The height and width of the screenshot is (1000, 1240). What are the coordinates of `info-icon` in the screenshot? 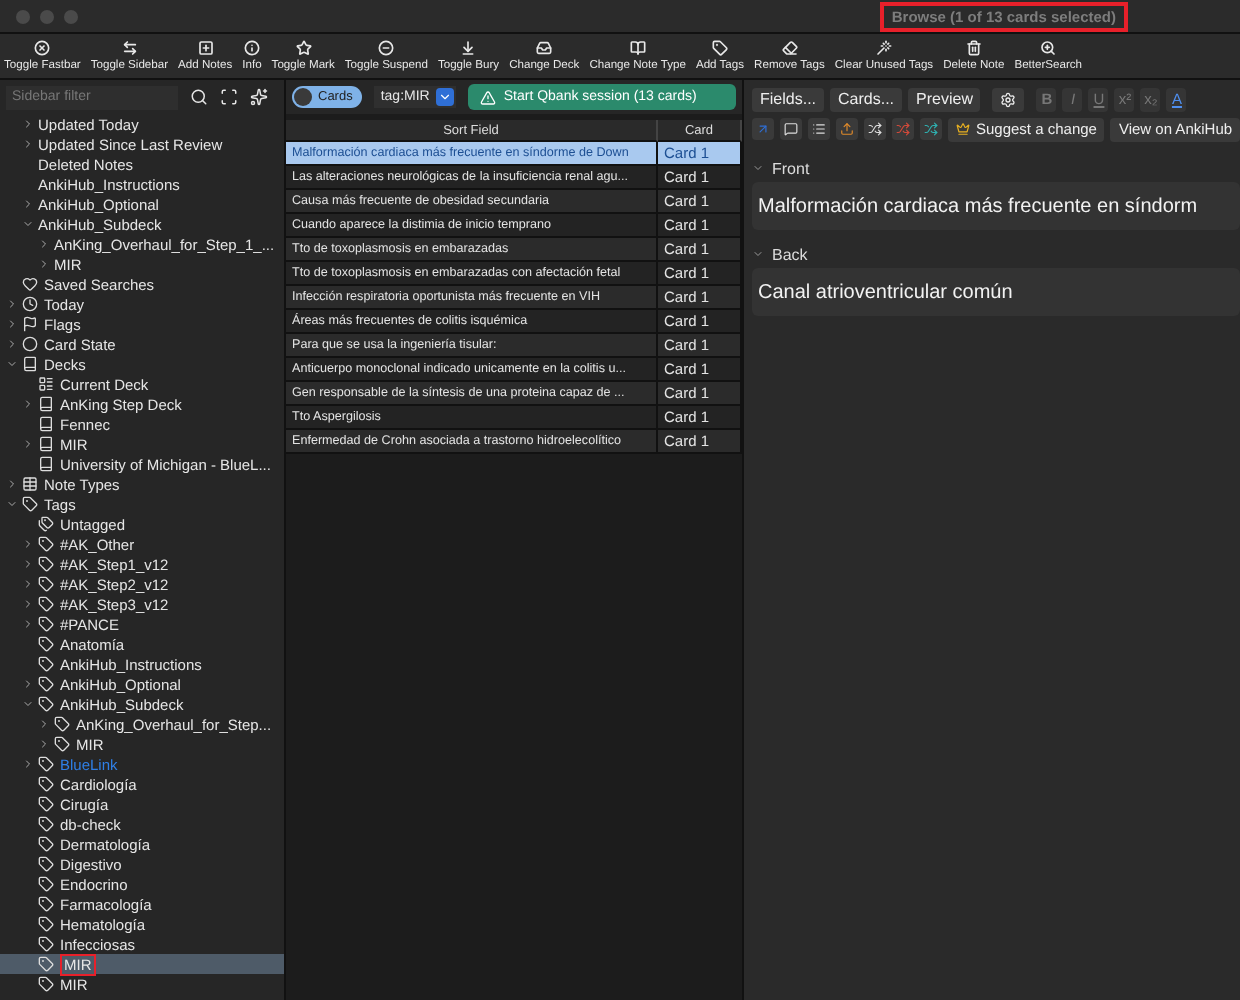 It's located at (251, 48).